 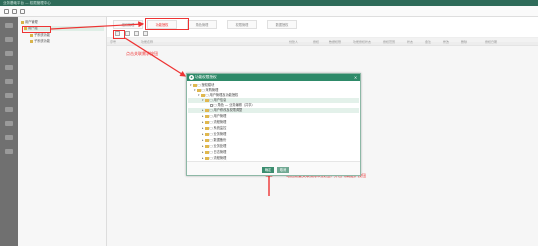 I want to click on dialog-footer: 确定 取消, so click(x=273, y=168).